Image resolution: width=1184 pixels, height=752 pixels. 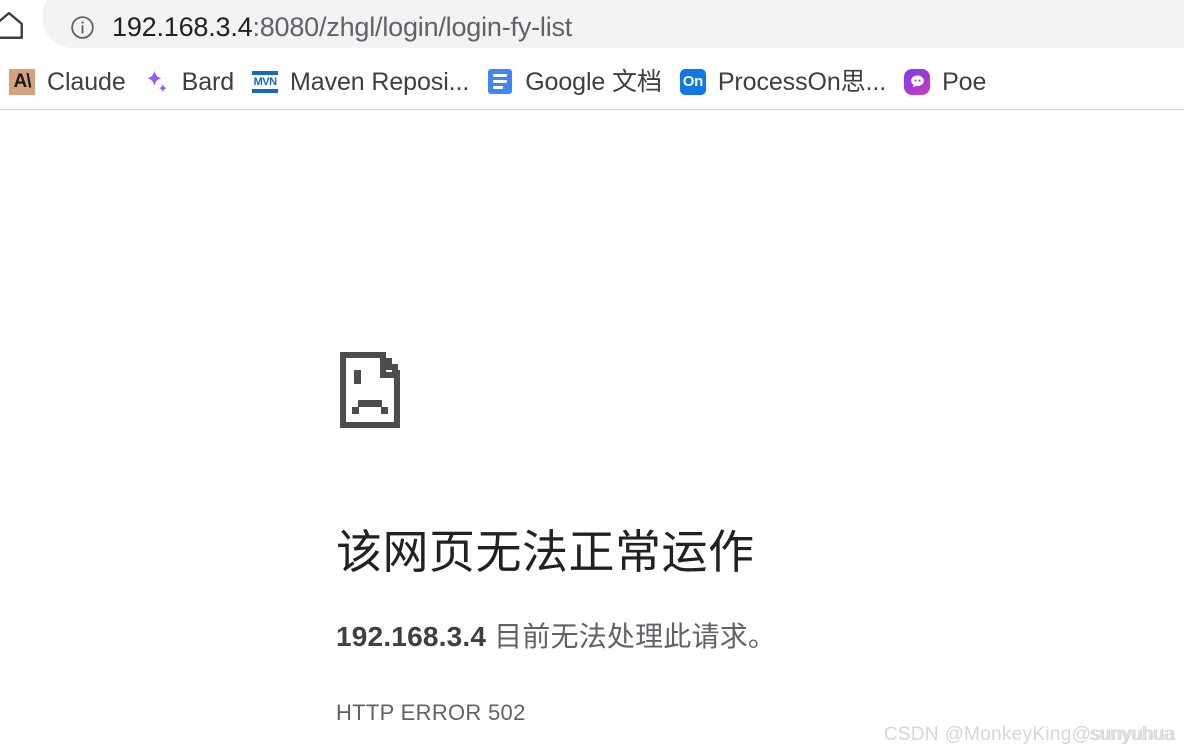 I want to click on bookmark-label-bard: Bard, so click(x=208, y=81).